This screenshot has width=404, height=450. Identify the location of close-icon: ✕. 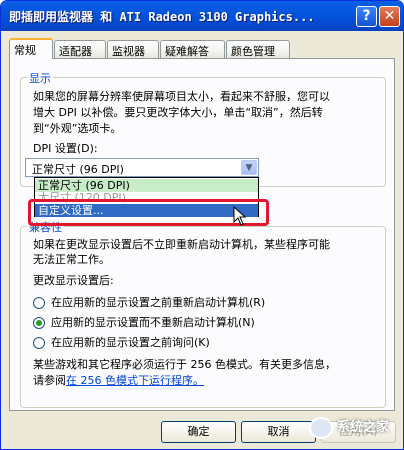
(389, 16).